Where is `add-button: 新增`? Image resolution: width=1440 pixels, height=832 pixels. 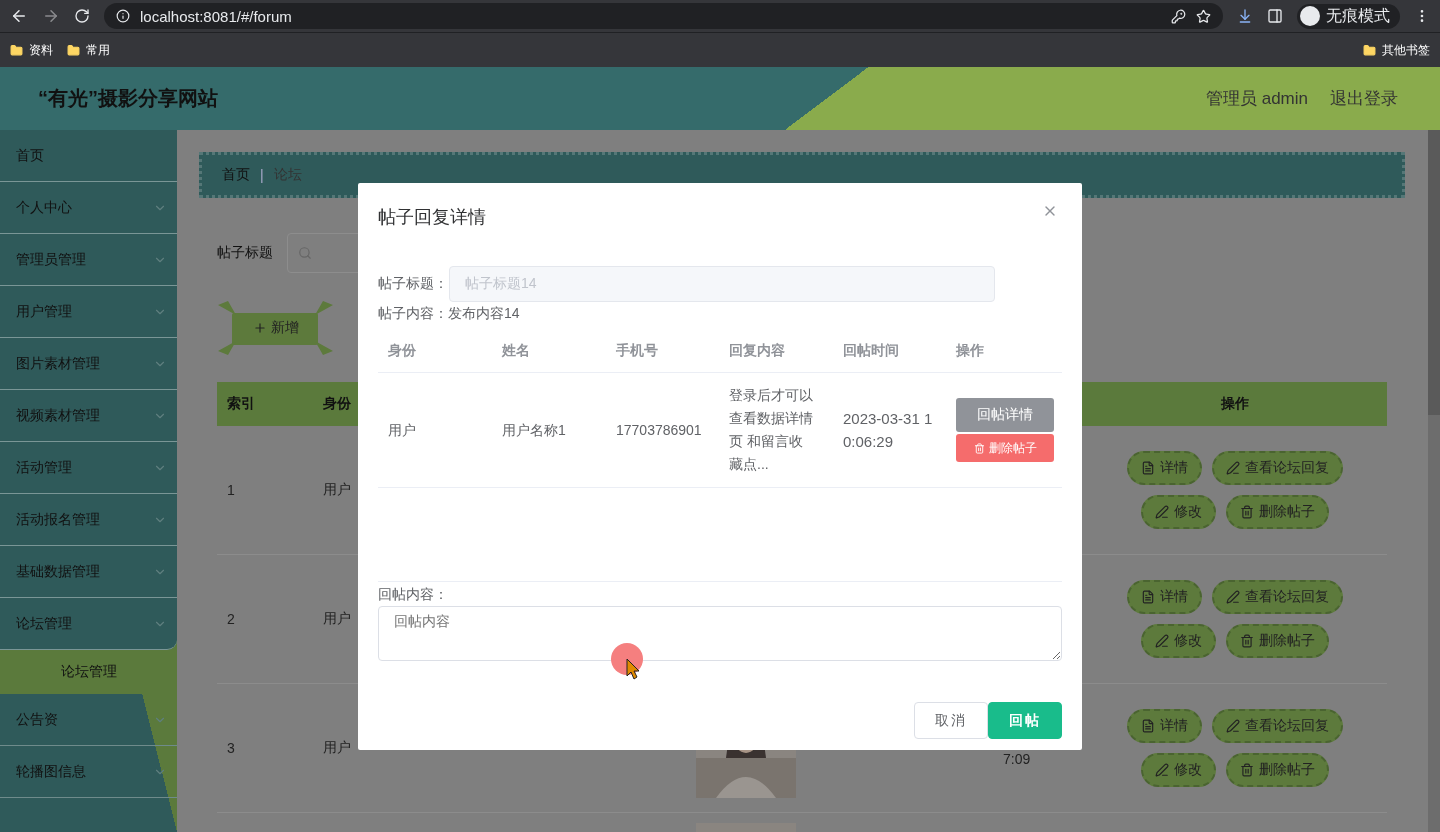 add-button: 新增 is located at coordinates (275, 328).